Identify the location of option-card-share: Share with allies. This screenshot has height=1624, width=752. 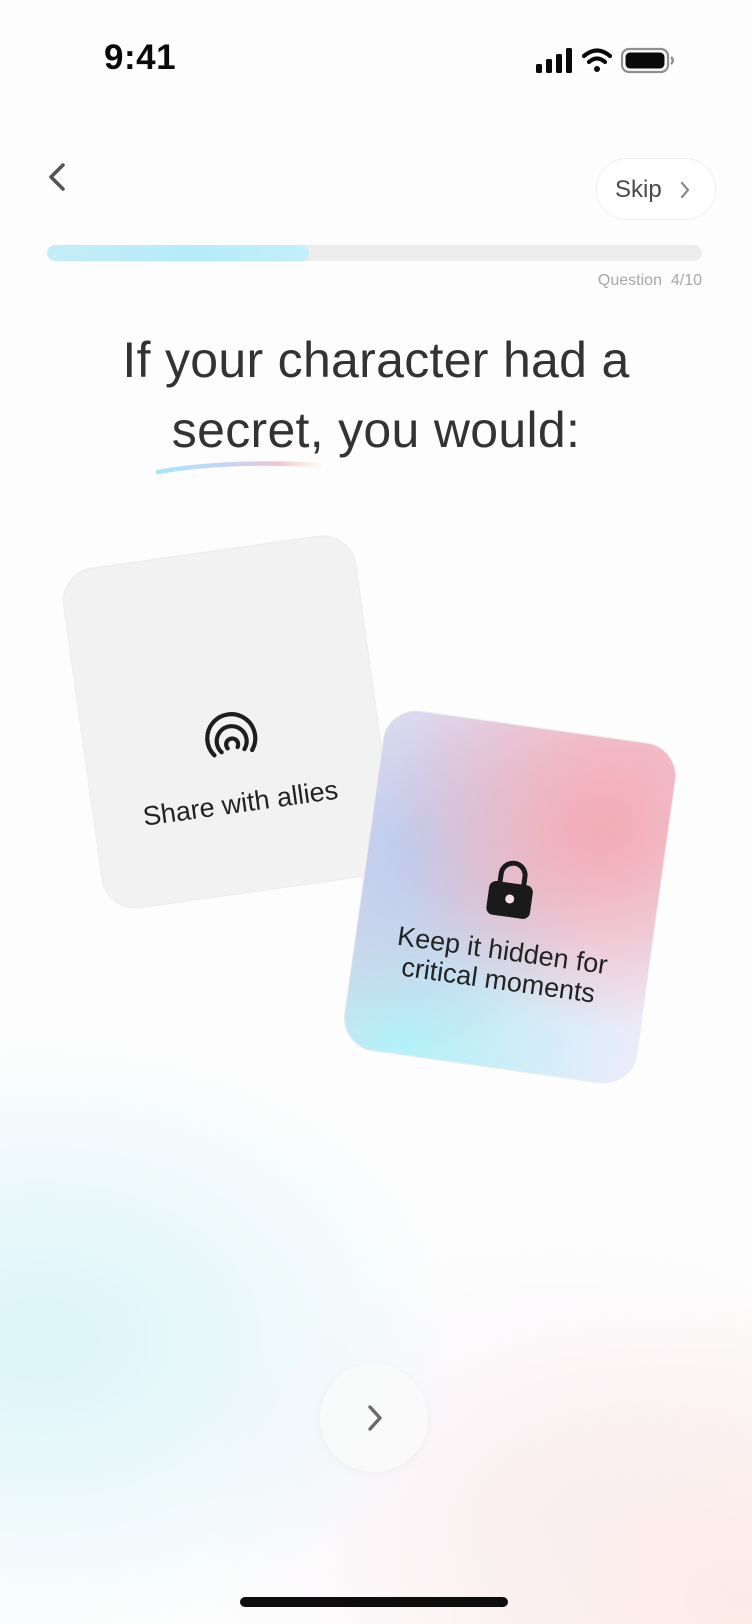
(229, 722).